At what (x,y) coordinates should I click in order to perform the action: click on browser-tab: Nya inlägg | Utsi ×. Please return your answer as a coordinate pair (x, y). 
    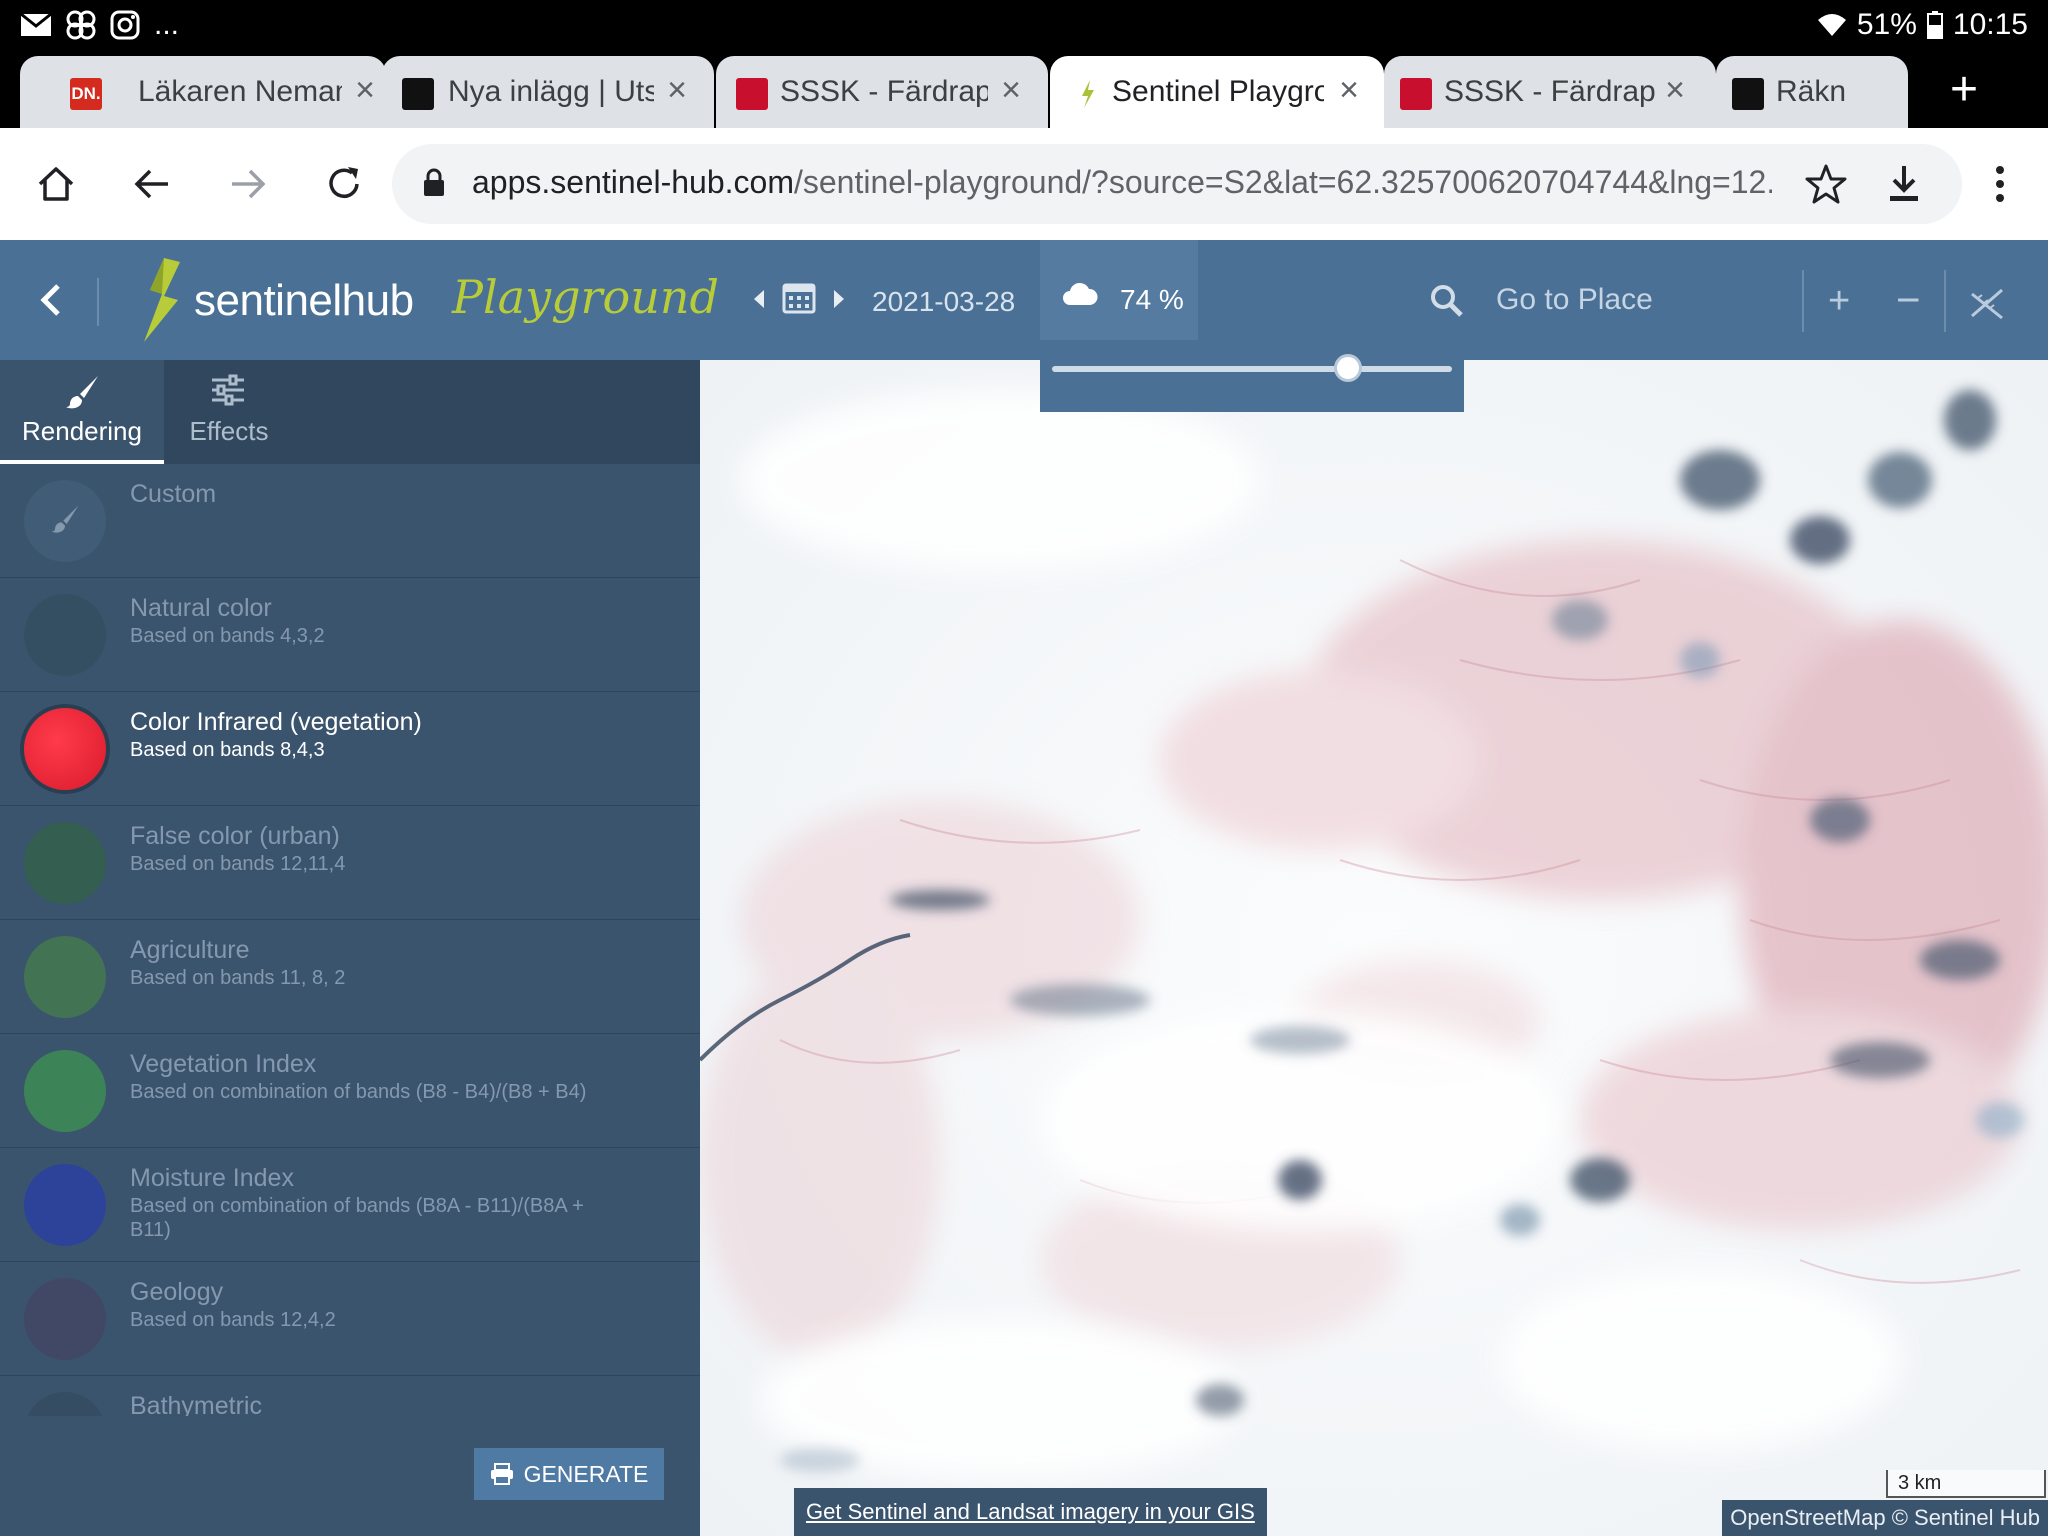
    Looking at the image, I should click on (548, 92).